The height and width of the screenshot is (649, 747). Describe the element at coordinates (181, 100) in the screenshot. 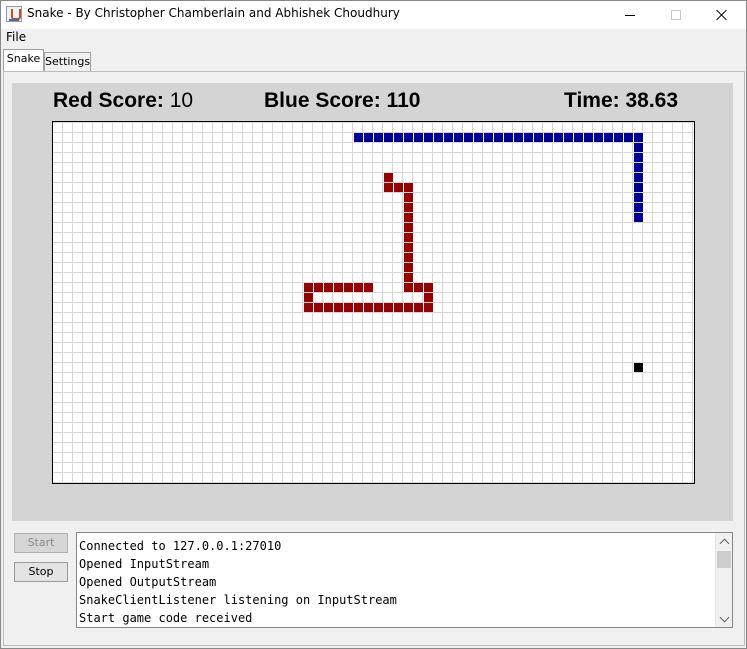

I see `red-score-value: 10` at that location.